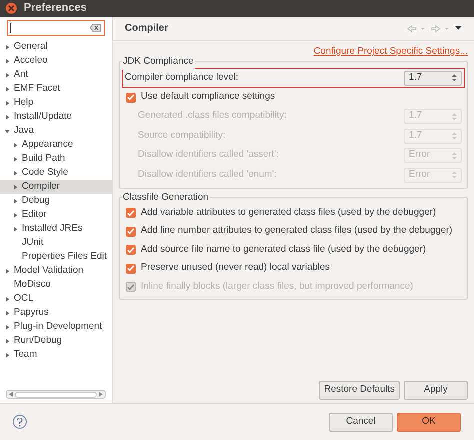  What do you see at coordinates (95, 28) in the screenshot?
I see `clear-icon` at bounding box center [95, 28].